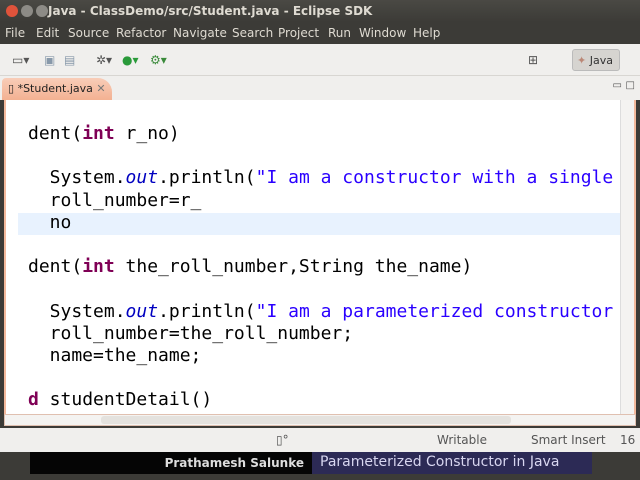 The width and height of the screenshot is (640, 480). I want to click on status-bar: ▯° Writable Smart Insert 16, so click(320, 440).